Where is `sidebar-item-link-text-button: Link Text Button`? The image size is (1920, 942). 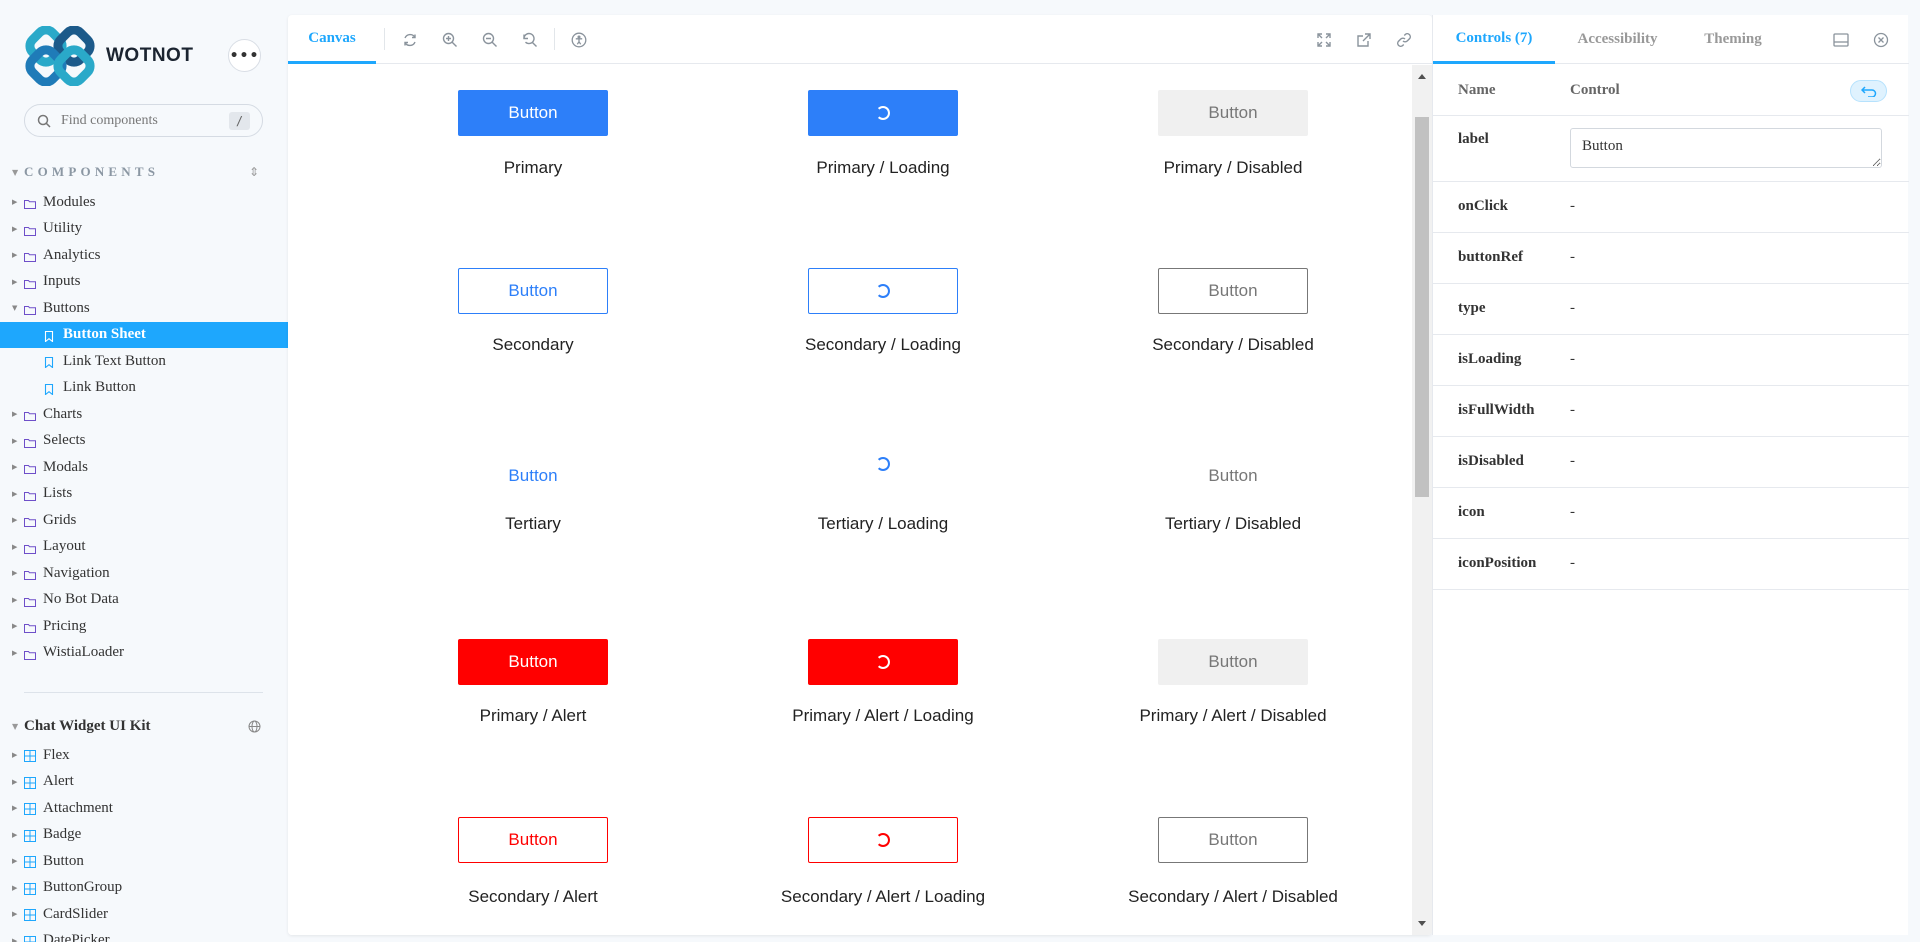 sidebar-item-link-text-button: Link Text Button is located at coordinates (144, 361).